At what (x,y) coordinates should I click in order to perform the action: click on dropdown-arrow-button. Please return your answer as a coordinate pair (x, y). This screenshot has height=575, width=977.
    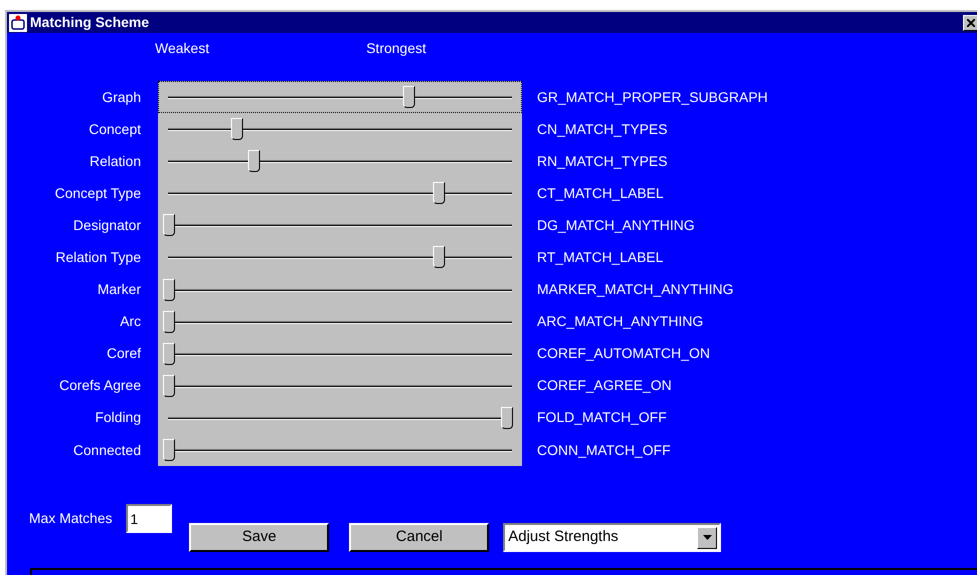
    Looking at the image, I should click on (707, 537).